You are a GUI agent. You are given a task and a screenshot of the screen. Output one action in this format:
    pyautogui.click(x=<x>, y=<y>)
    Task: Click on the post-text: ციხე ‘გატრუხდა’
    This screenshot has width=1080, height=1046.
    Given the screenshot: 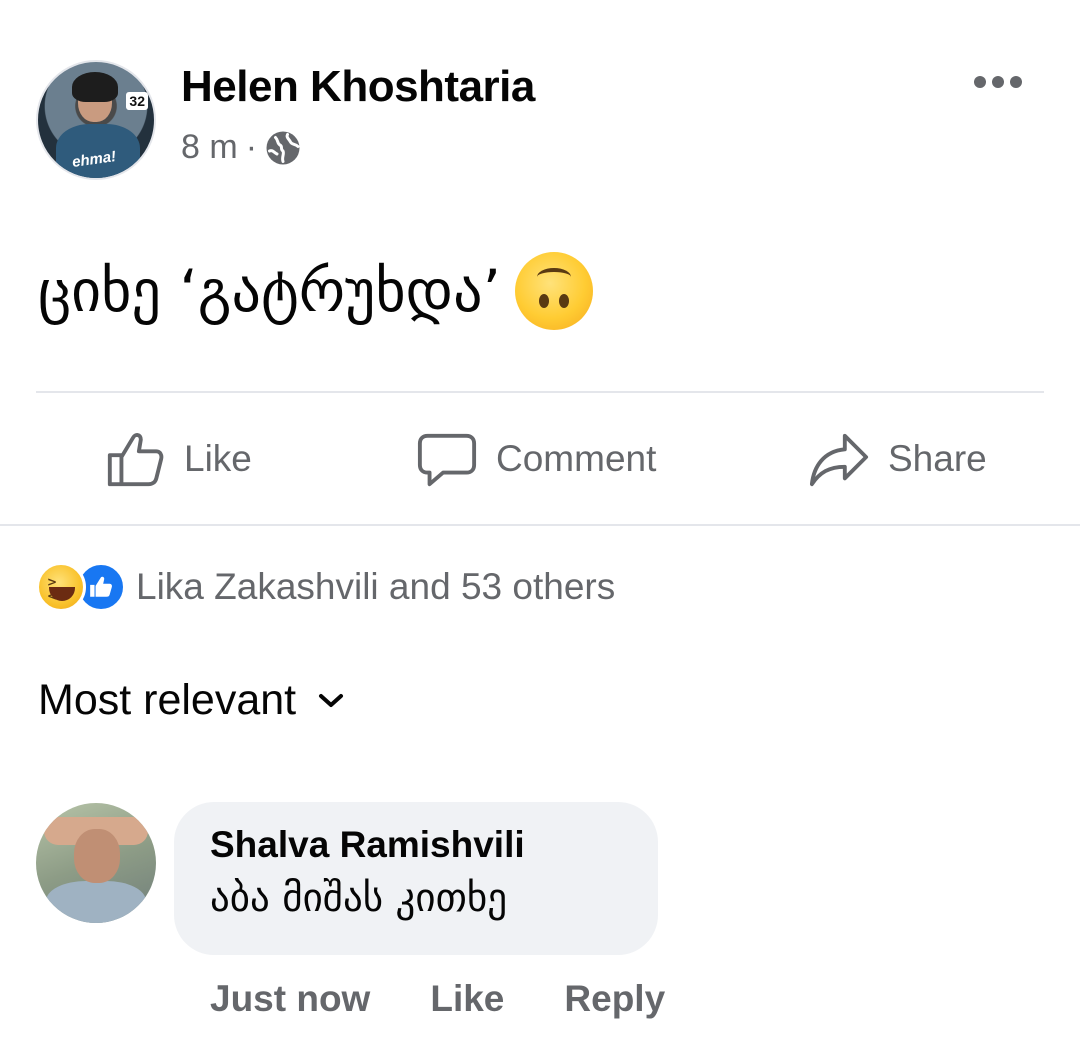 What is the action you would take?
    pyautogui.click(x=315, y=291)
    